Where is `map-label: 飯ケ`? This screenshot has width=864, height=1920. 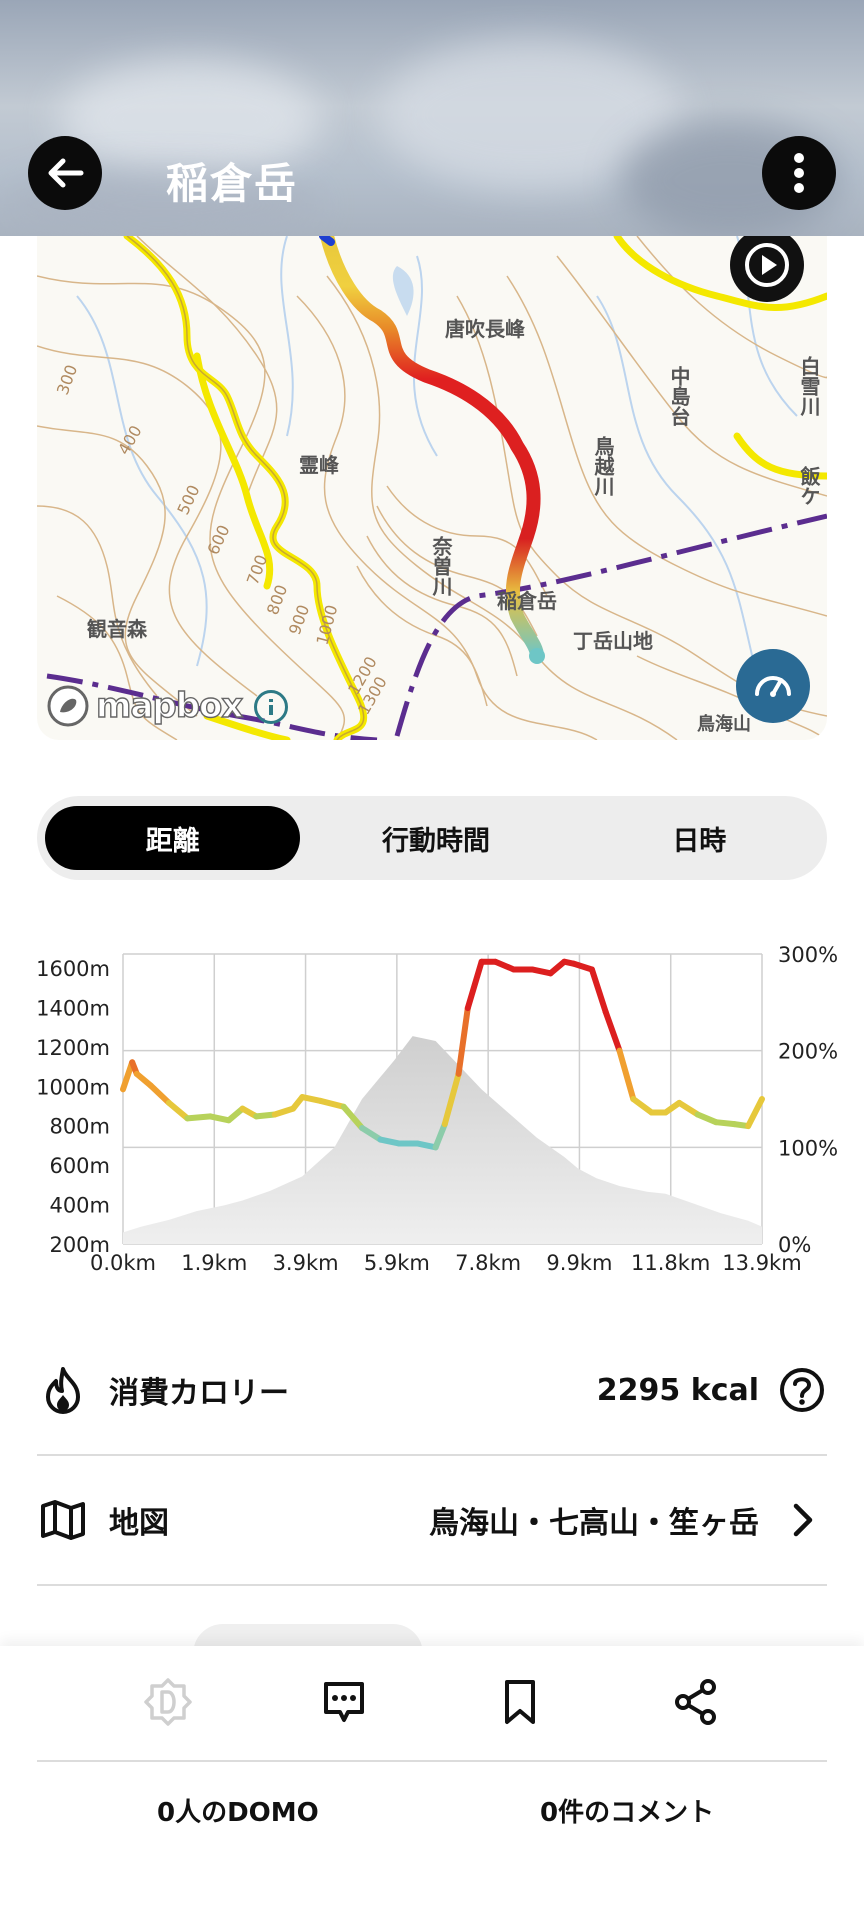
map-label: 飯ケ is located at coordinates (809, 485).